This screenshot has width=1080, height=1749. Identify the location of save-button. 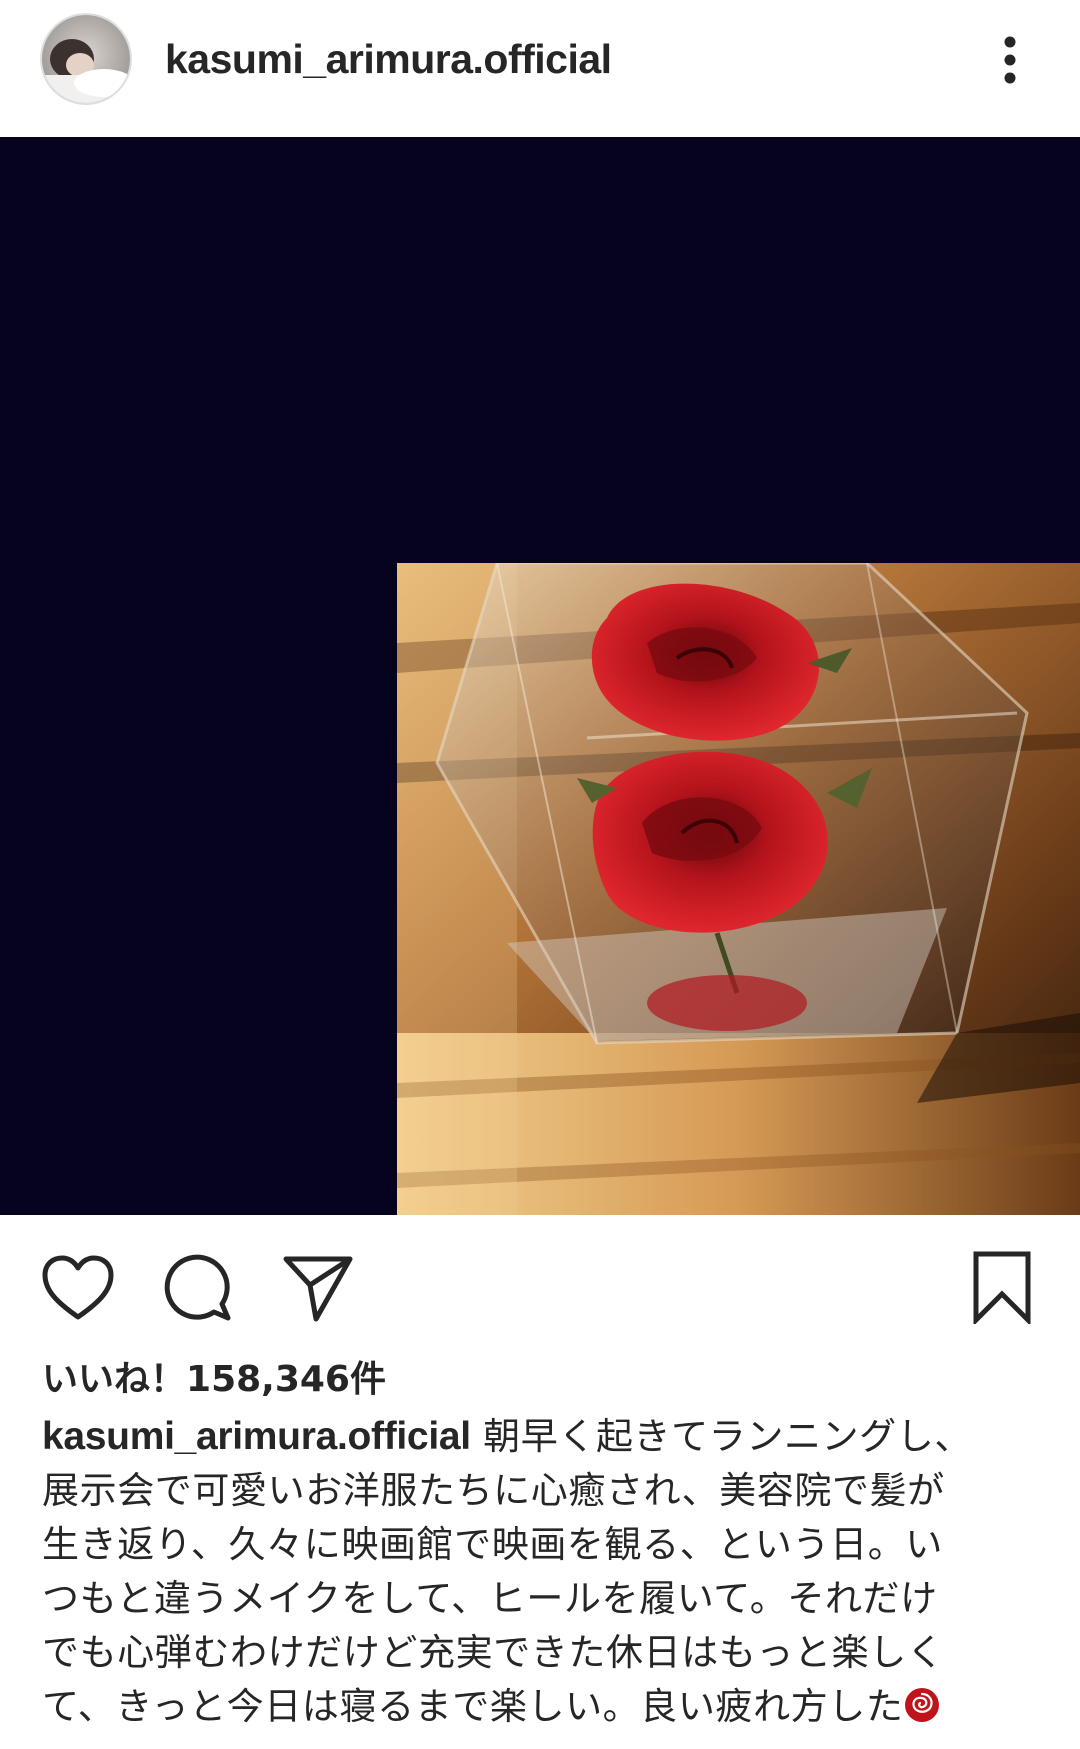
(1002, 1287).